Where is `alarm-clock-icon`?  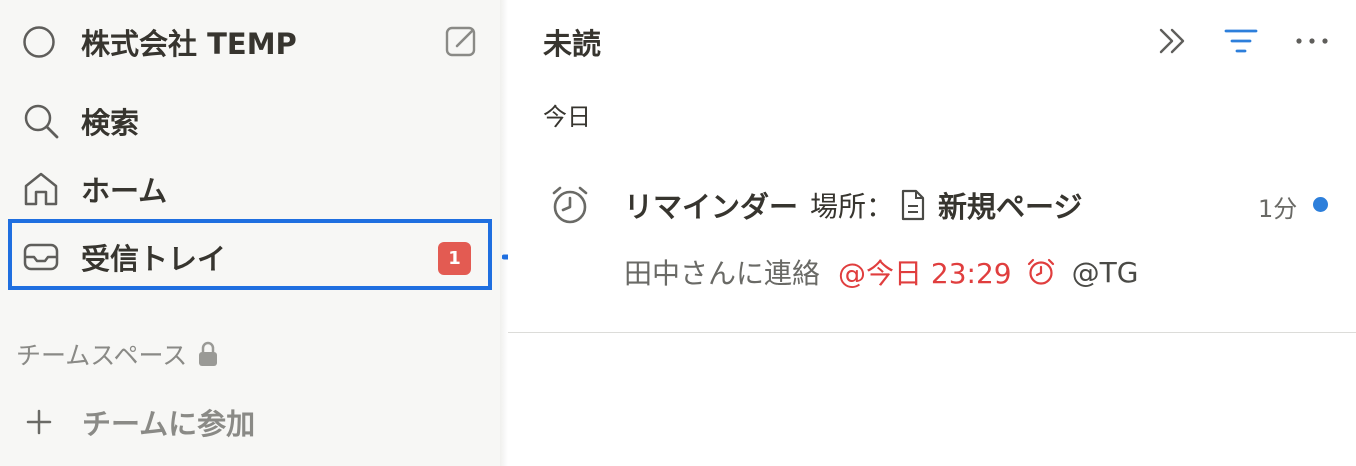
alarm-clock-icon is located at coordinates (570, 205).